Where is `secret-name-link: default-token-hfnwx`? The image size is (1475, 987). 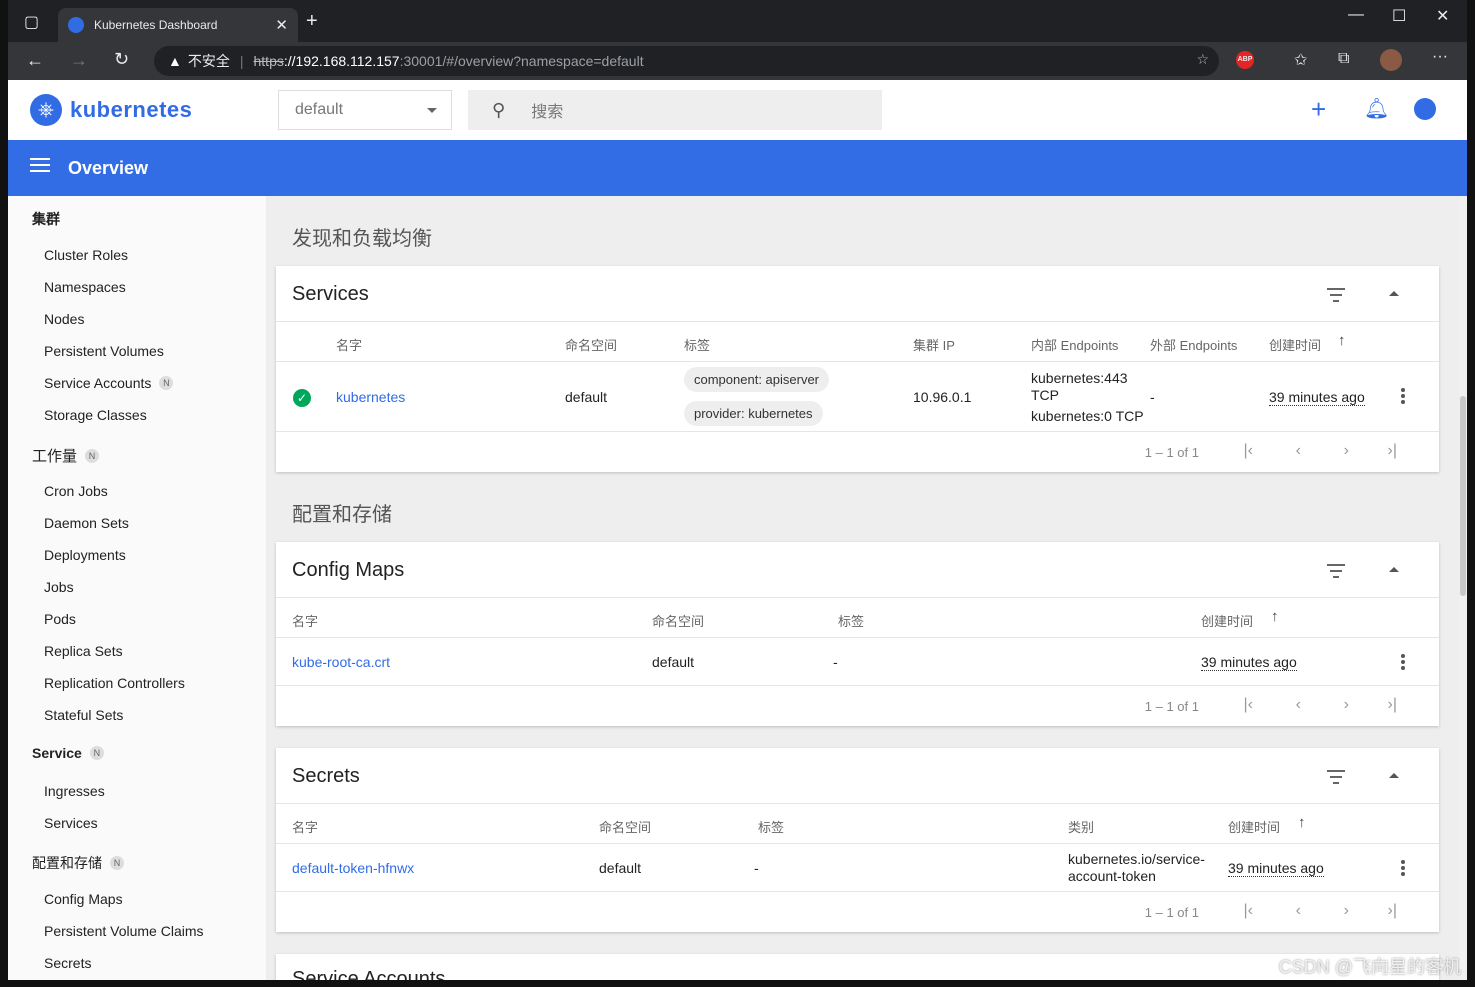 secret-name-link: default-token-hfnwx is located at coordinates (353, 868).